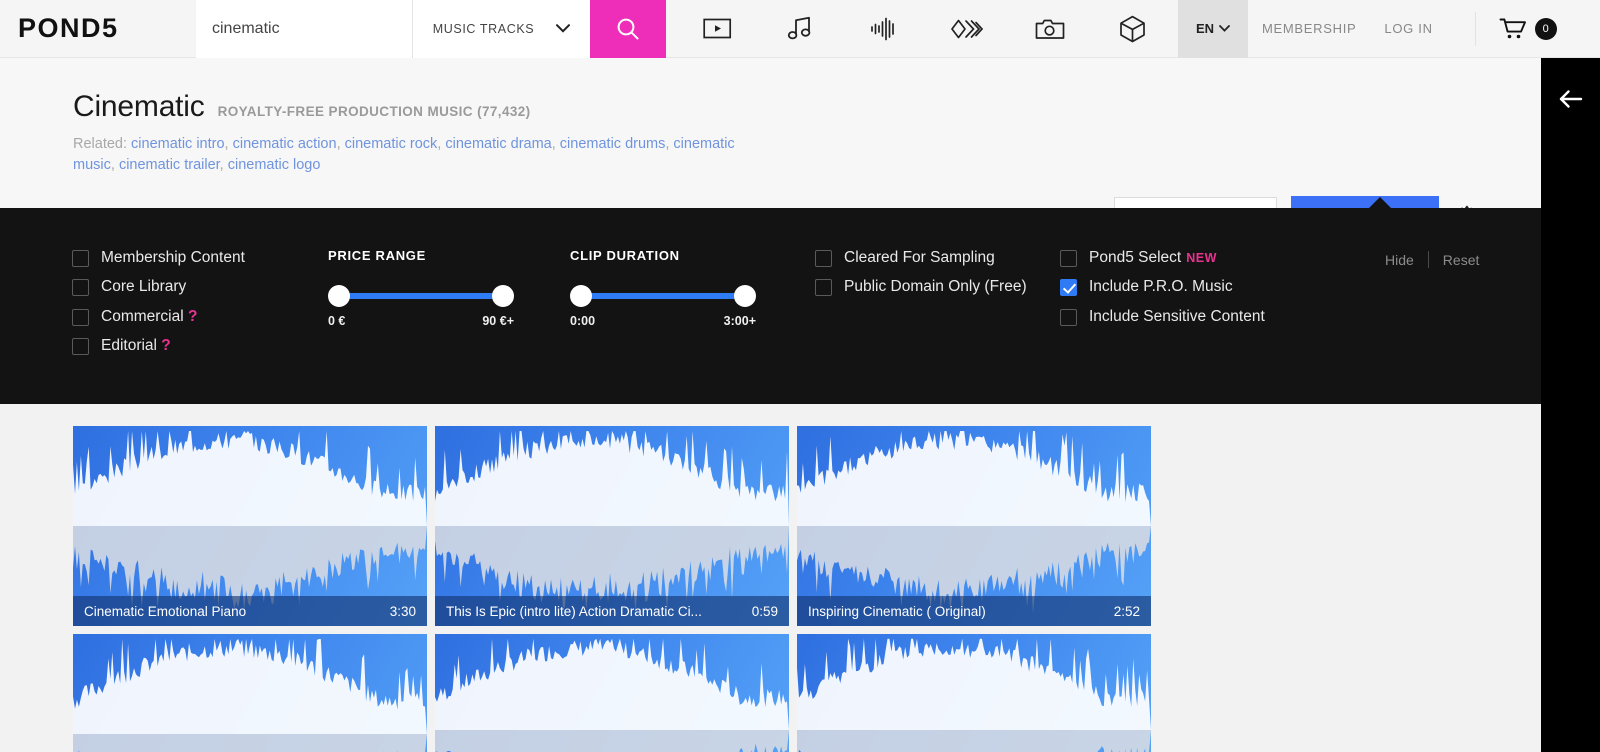 This screenshot has height=752, width=1600. I want to click on search-submit-button, so click(628, 29).